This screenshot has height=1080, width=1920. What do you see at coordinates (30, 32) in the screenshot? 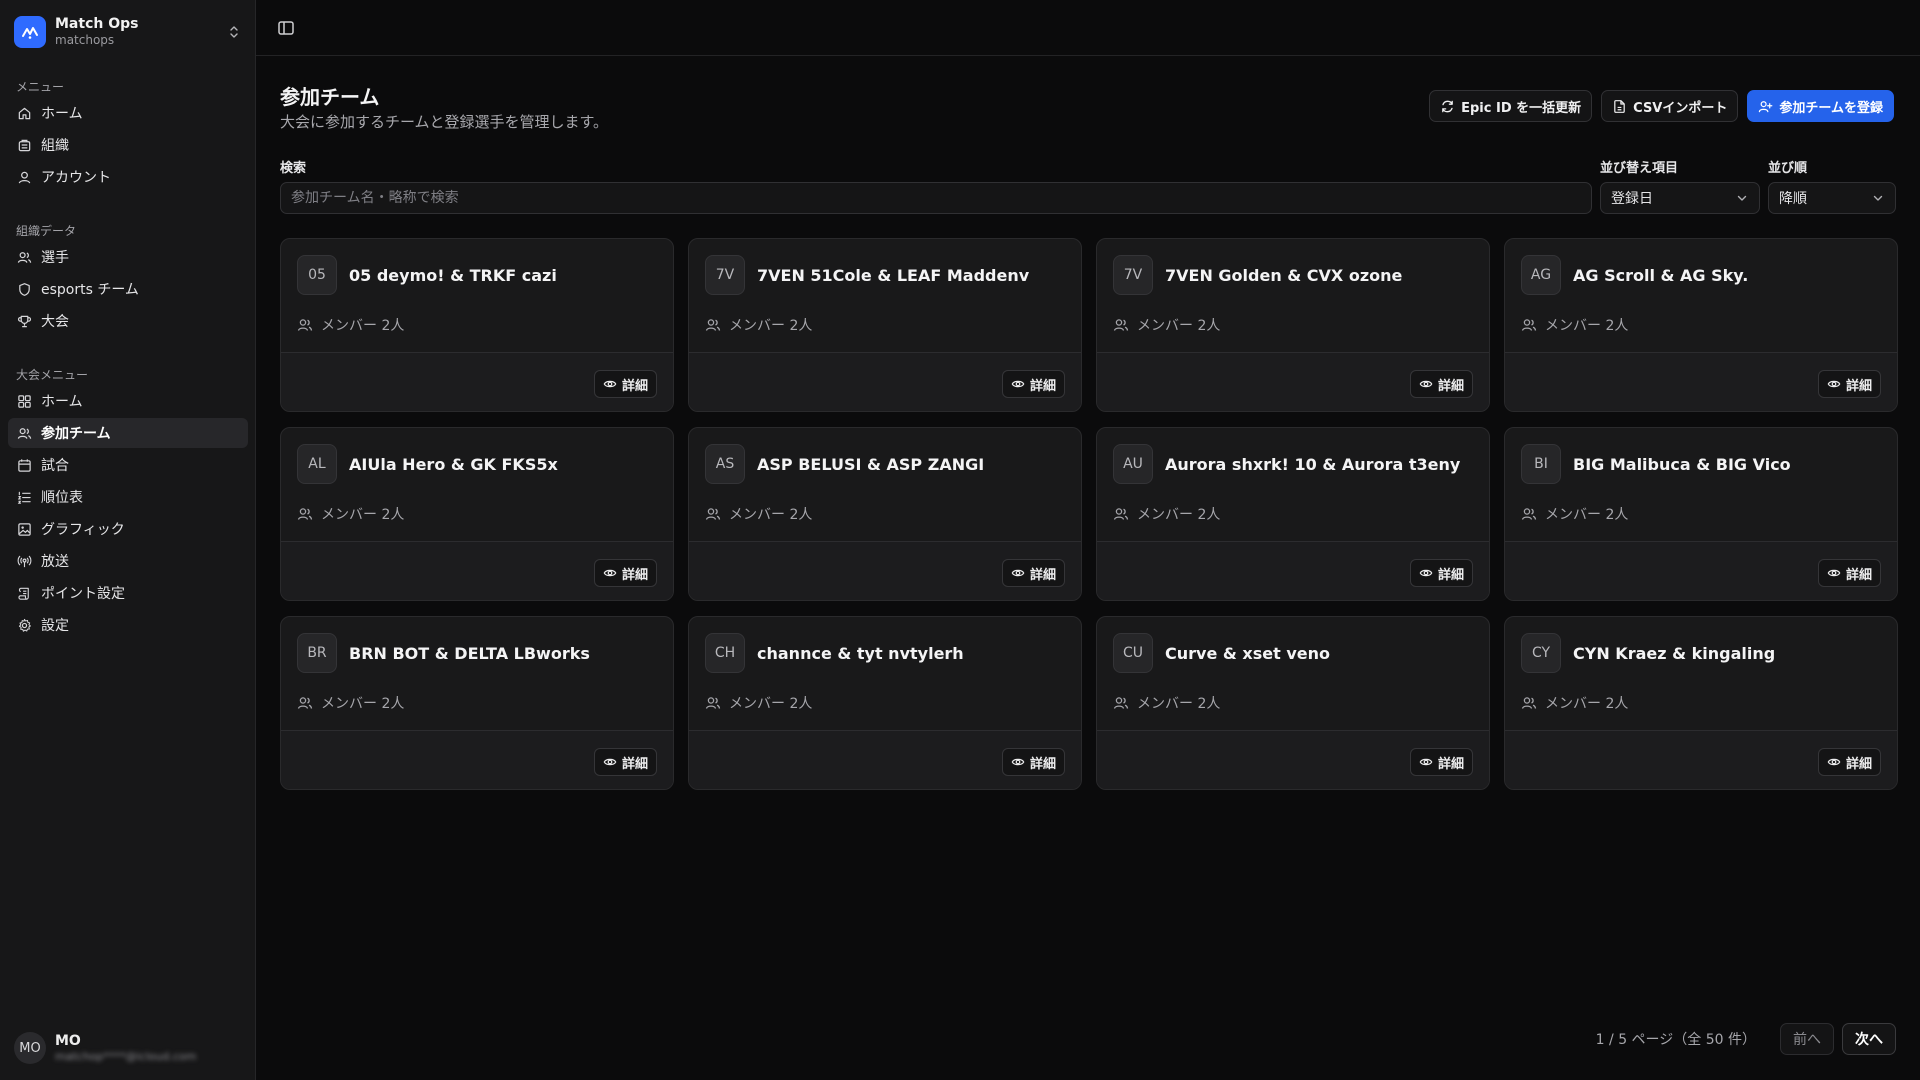
I see `match-ops-logo-icon` at bounding box center [30, 32].